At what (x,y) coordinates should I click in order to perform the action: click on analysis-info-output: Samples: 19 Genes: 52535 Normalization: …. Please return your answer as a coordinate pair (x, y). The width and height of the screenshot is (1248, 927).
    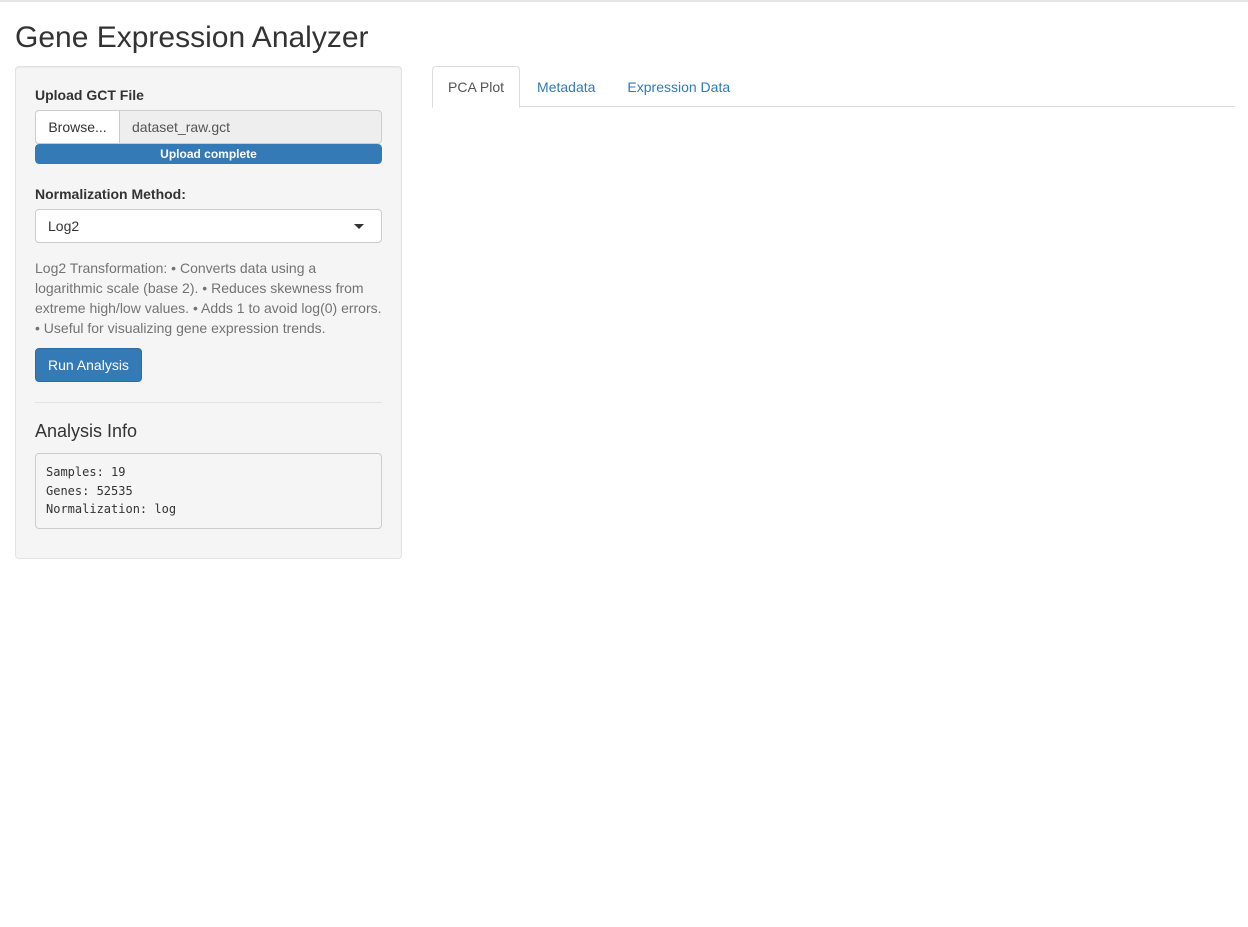
    Looking at the image, I should click on (208, 491).